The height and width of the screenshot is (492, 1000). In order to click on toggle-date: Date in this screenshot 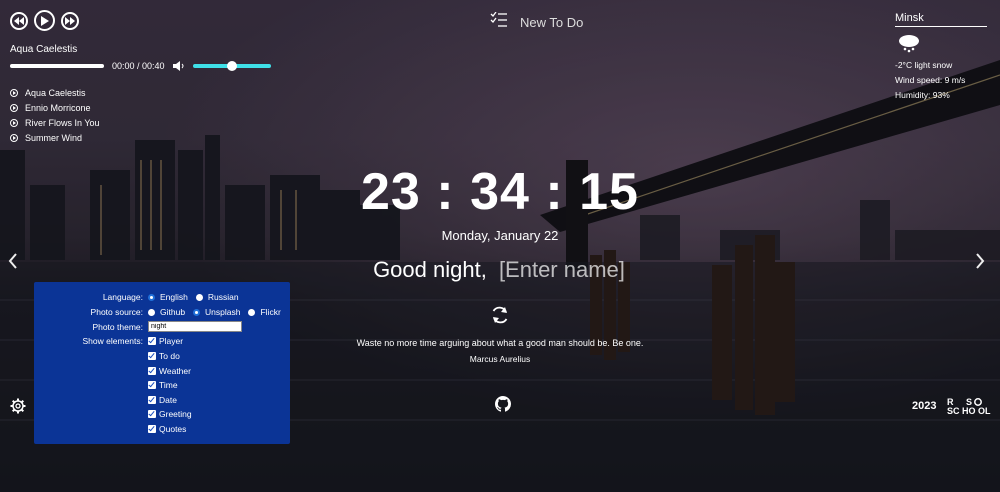, I will do `click(162, 400)`.